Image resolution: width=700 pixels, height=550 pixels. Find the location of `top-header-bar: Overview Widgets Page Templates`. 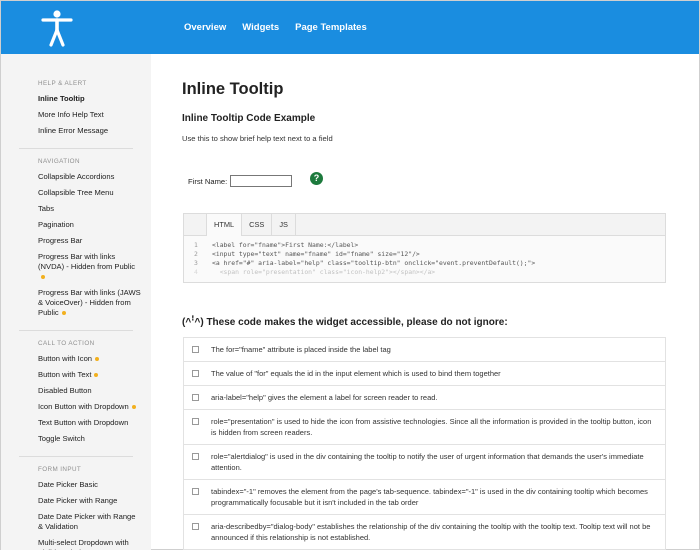

top-header-bar: Overview Widgets Page Templates is located at coordinates (350, 27).